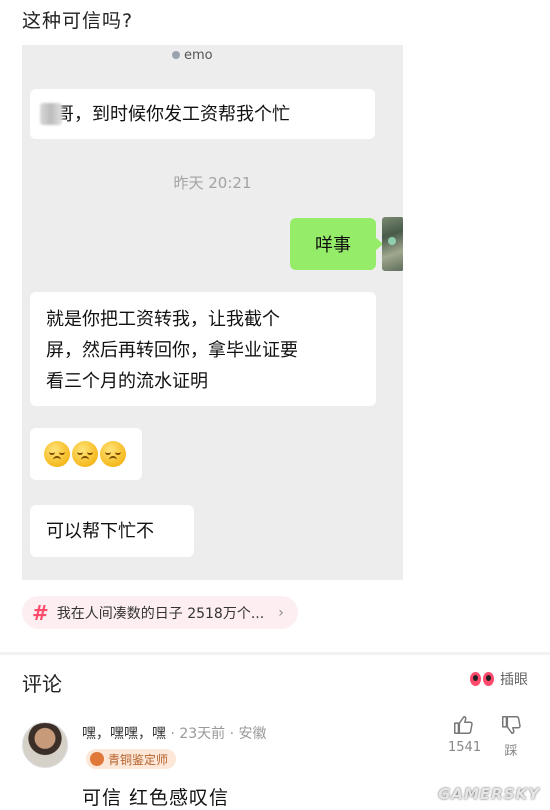  I want to click on thumbs-up-icon, so click(463, 725).